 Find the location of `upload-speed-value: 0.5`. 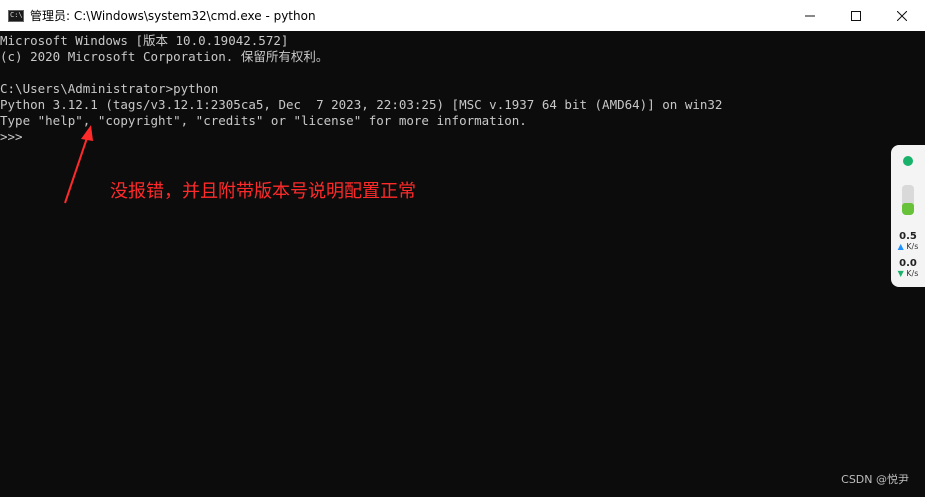

upload-speed-value: 0.5 is located at coordinates (908, 236).